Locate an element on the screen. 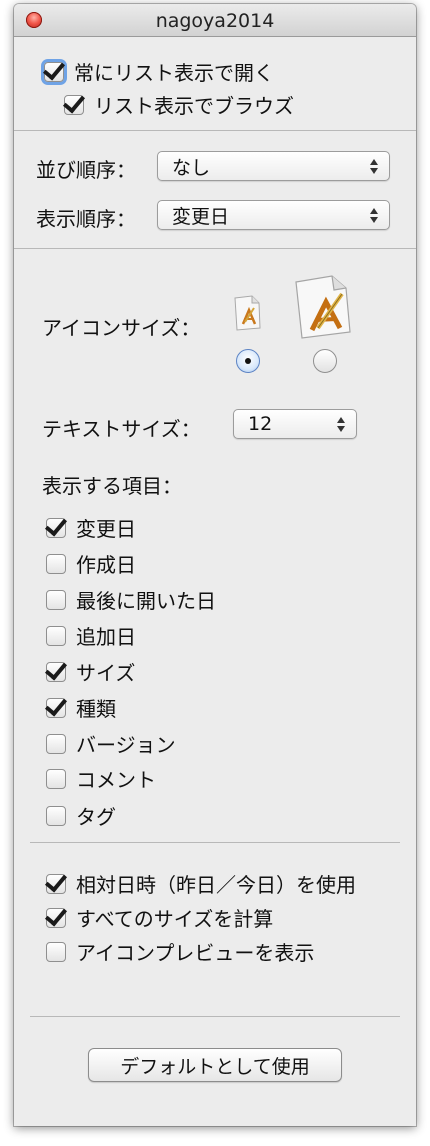  browse-list-view-checkbox: リスト表示でブラウズ is located at coordinates (179, 104).